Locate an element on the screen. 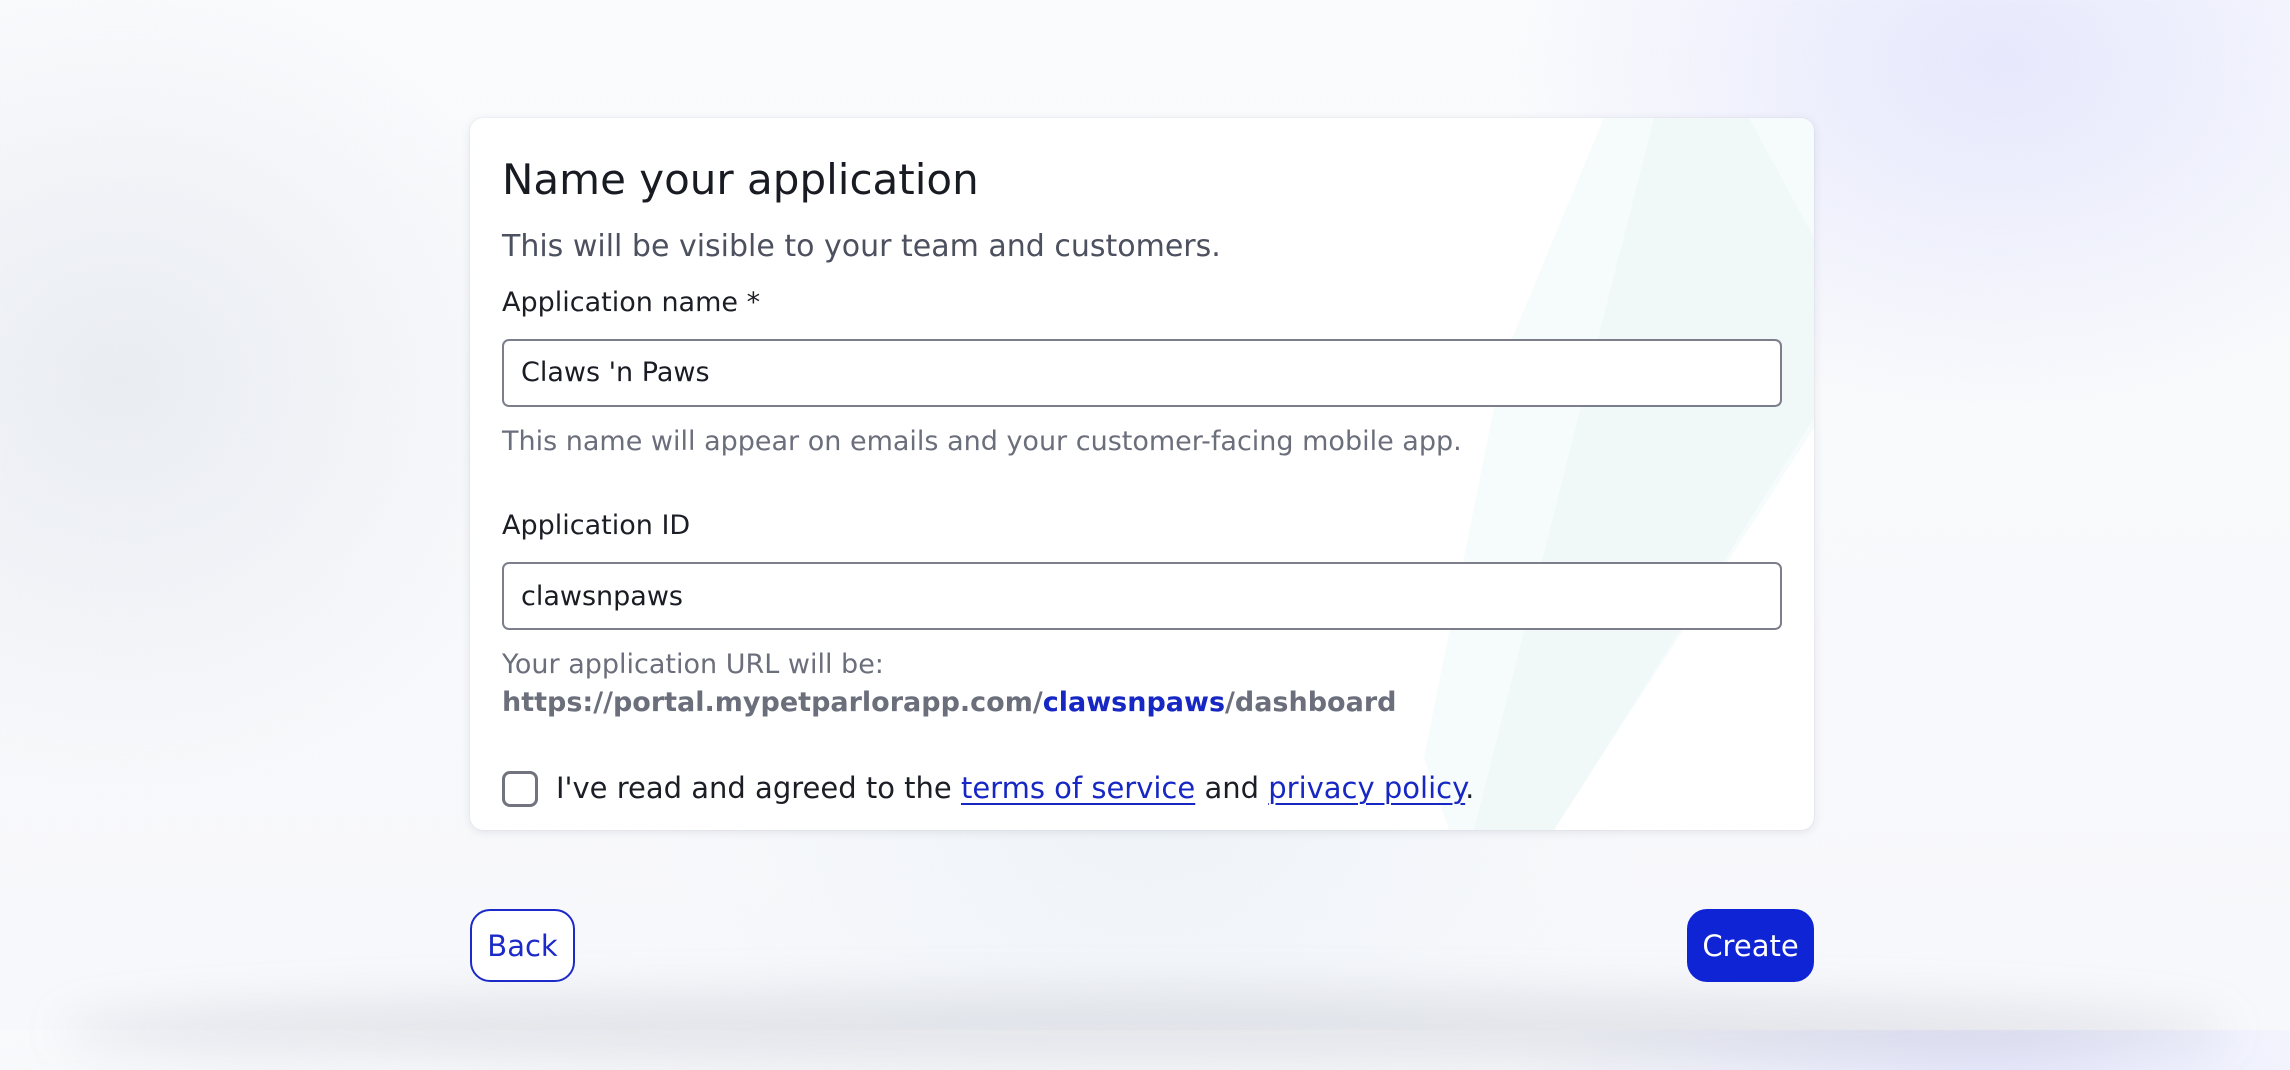  form-title: Name your application is located at coordinates (740, 179).